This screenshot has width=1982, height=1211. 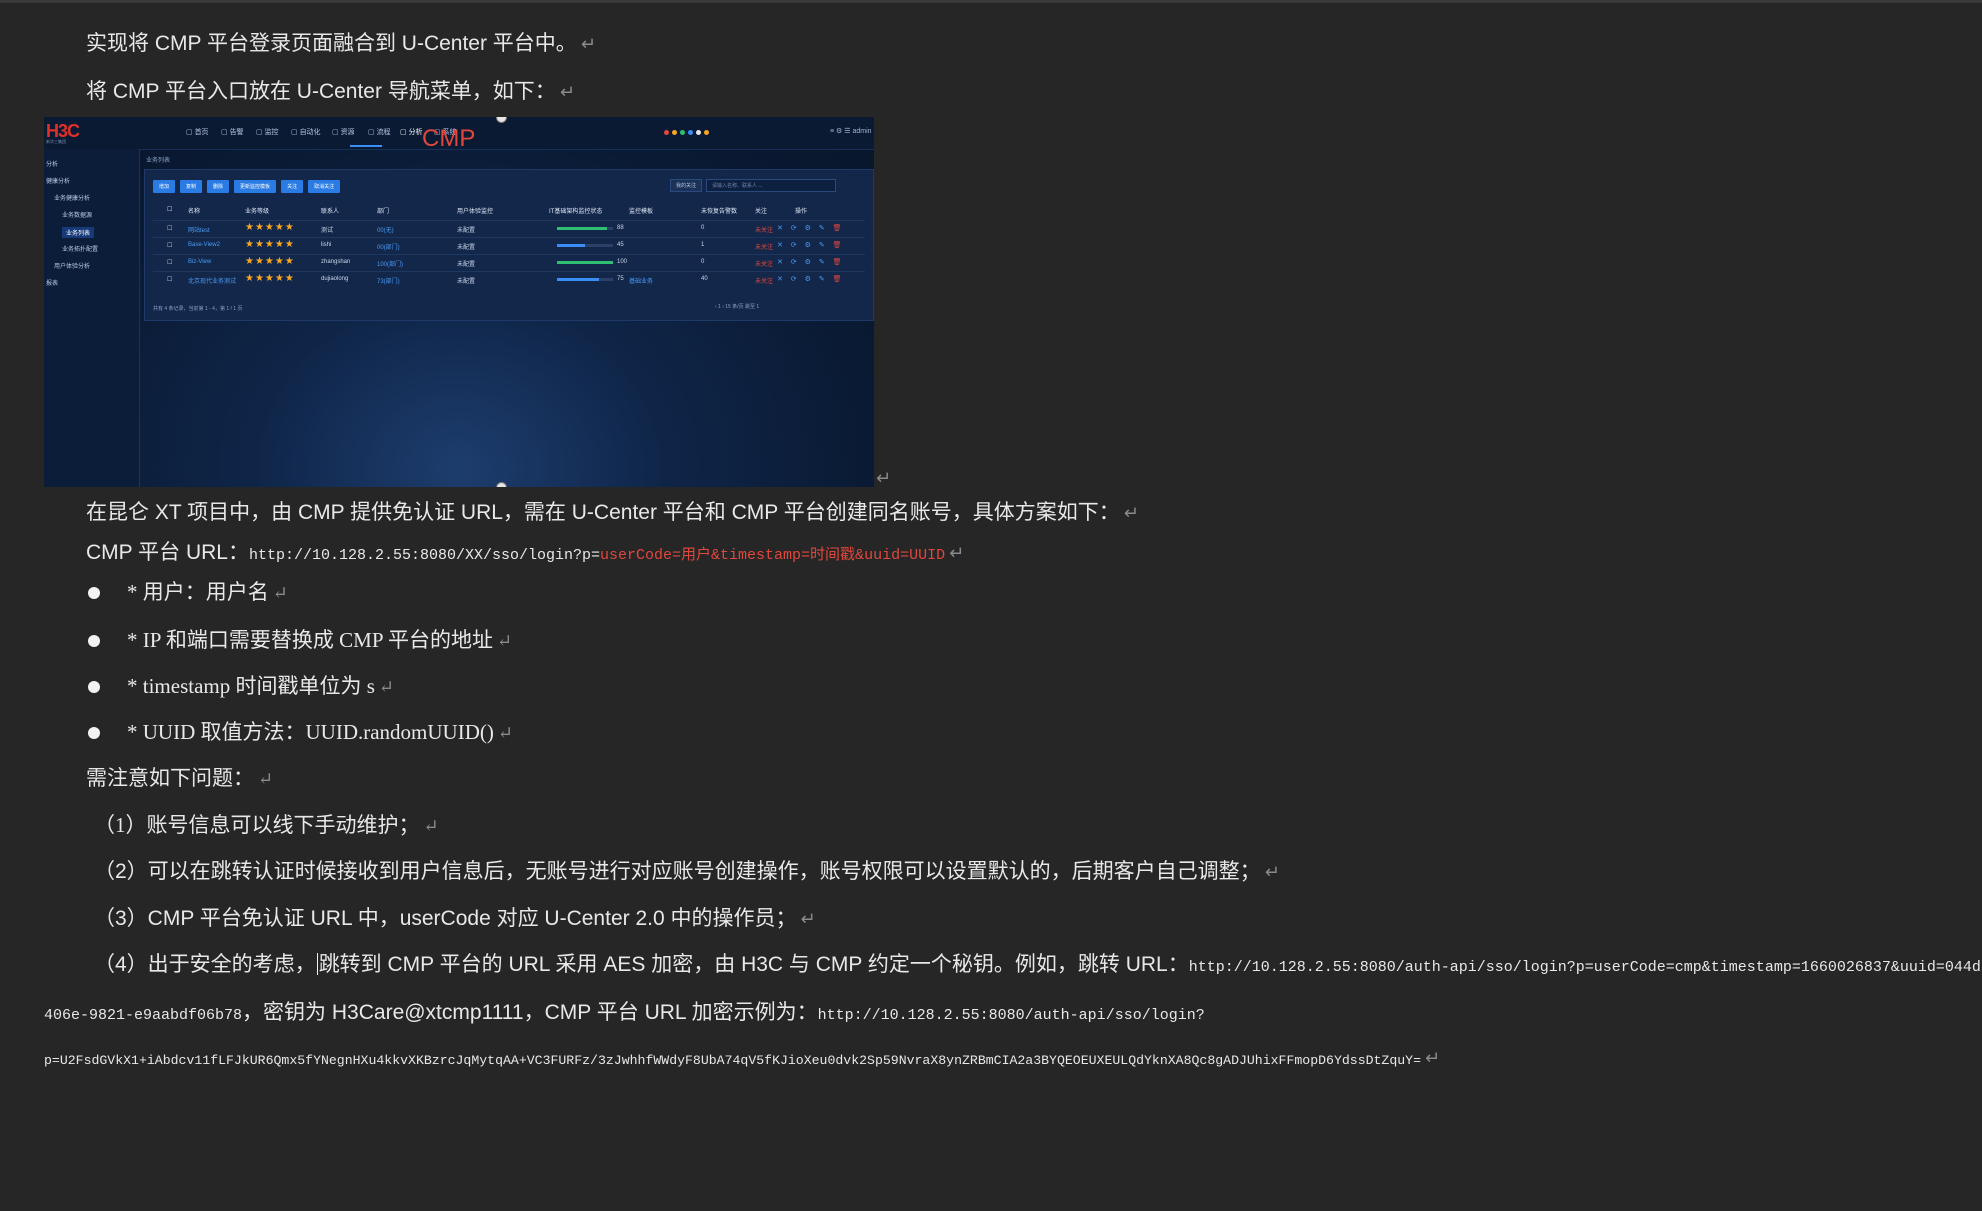 I want to click on cell-template: 基础业务, so click(x=641, y=280).